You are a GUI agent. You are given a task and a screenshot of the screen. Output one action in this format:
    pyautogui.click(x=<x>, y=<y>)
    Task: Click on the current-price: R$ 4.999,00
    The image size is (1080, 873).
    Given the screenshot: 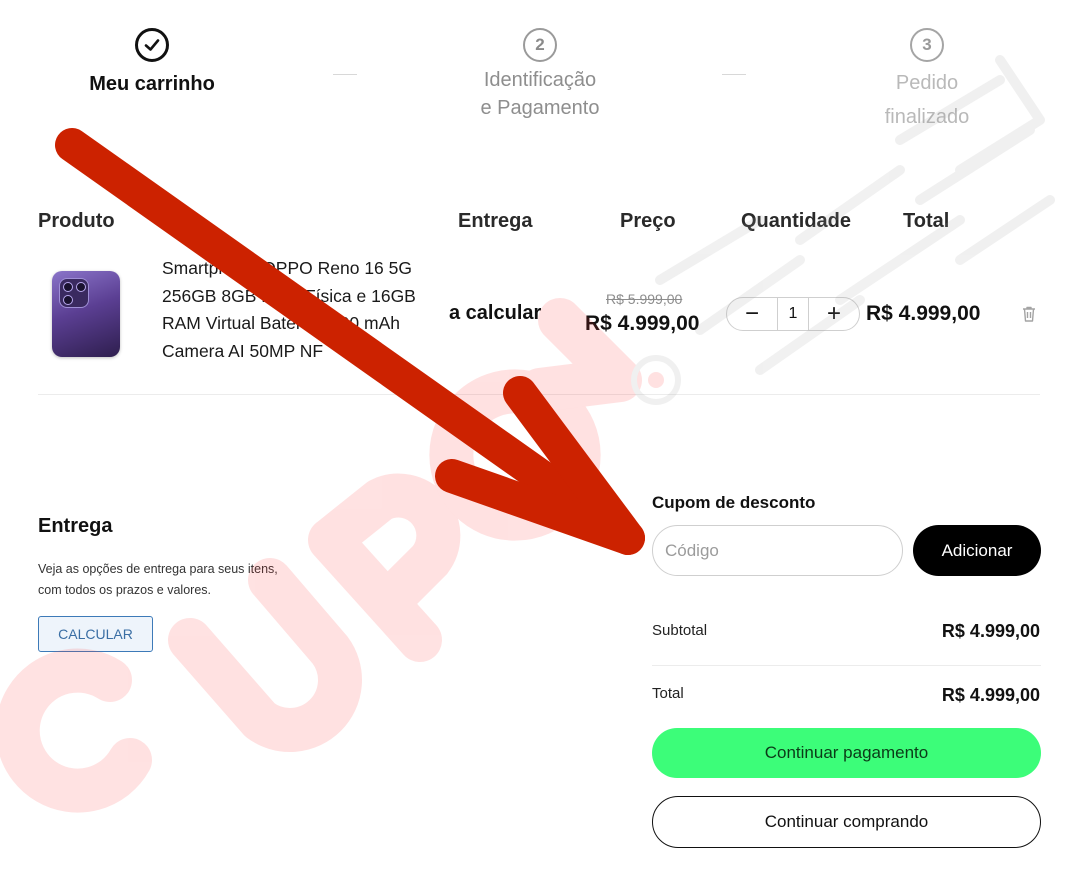 What is the action you would take?
    pyautogui.click(x=642, y=323)
    